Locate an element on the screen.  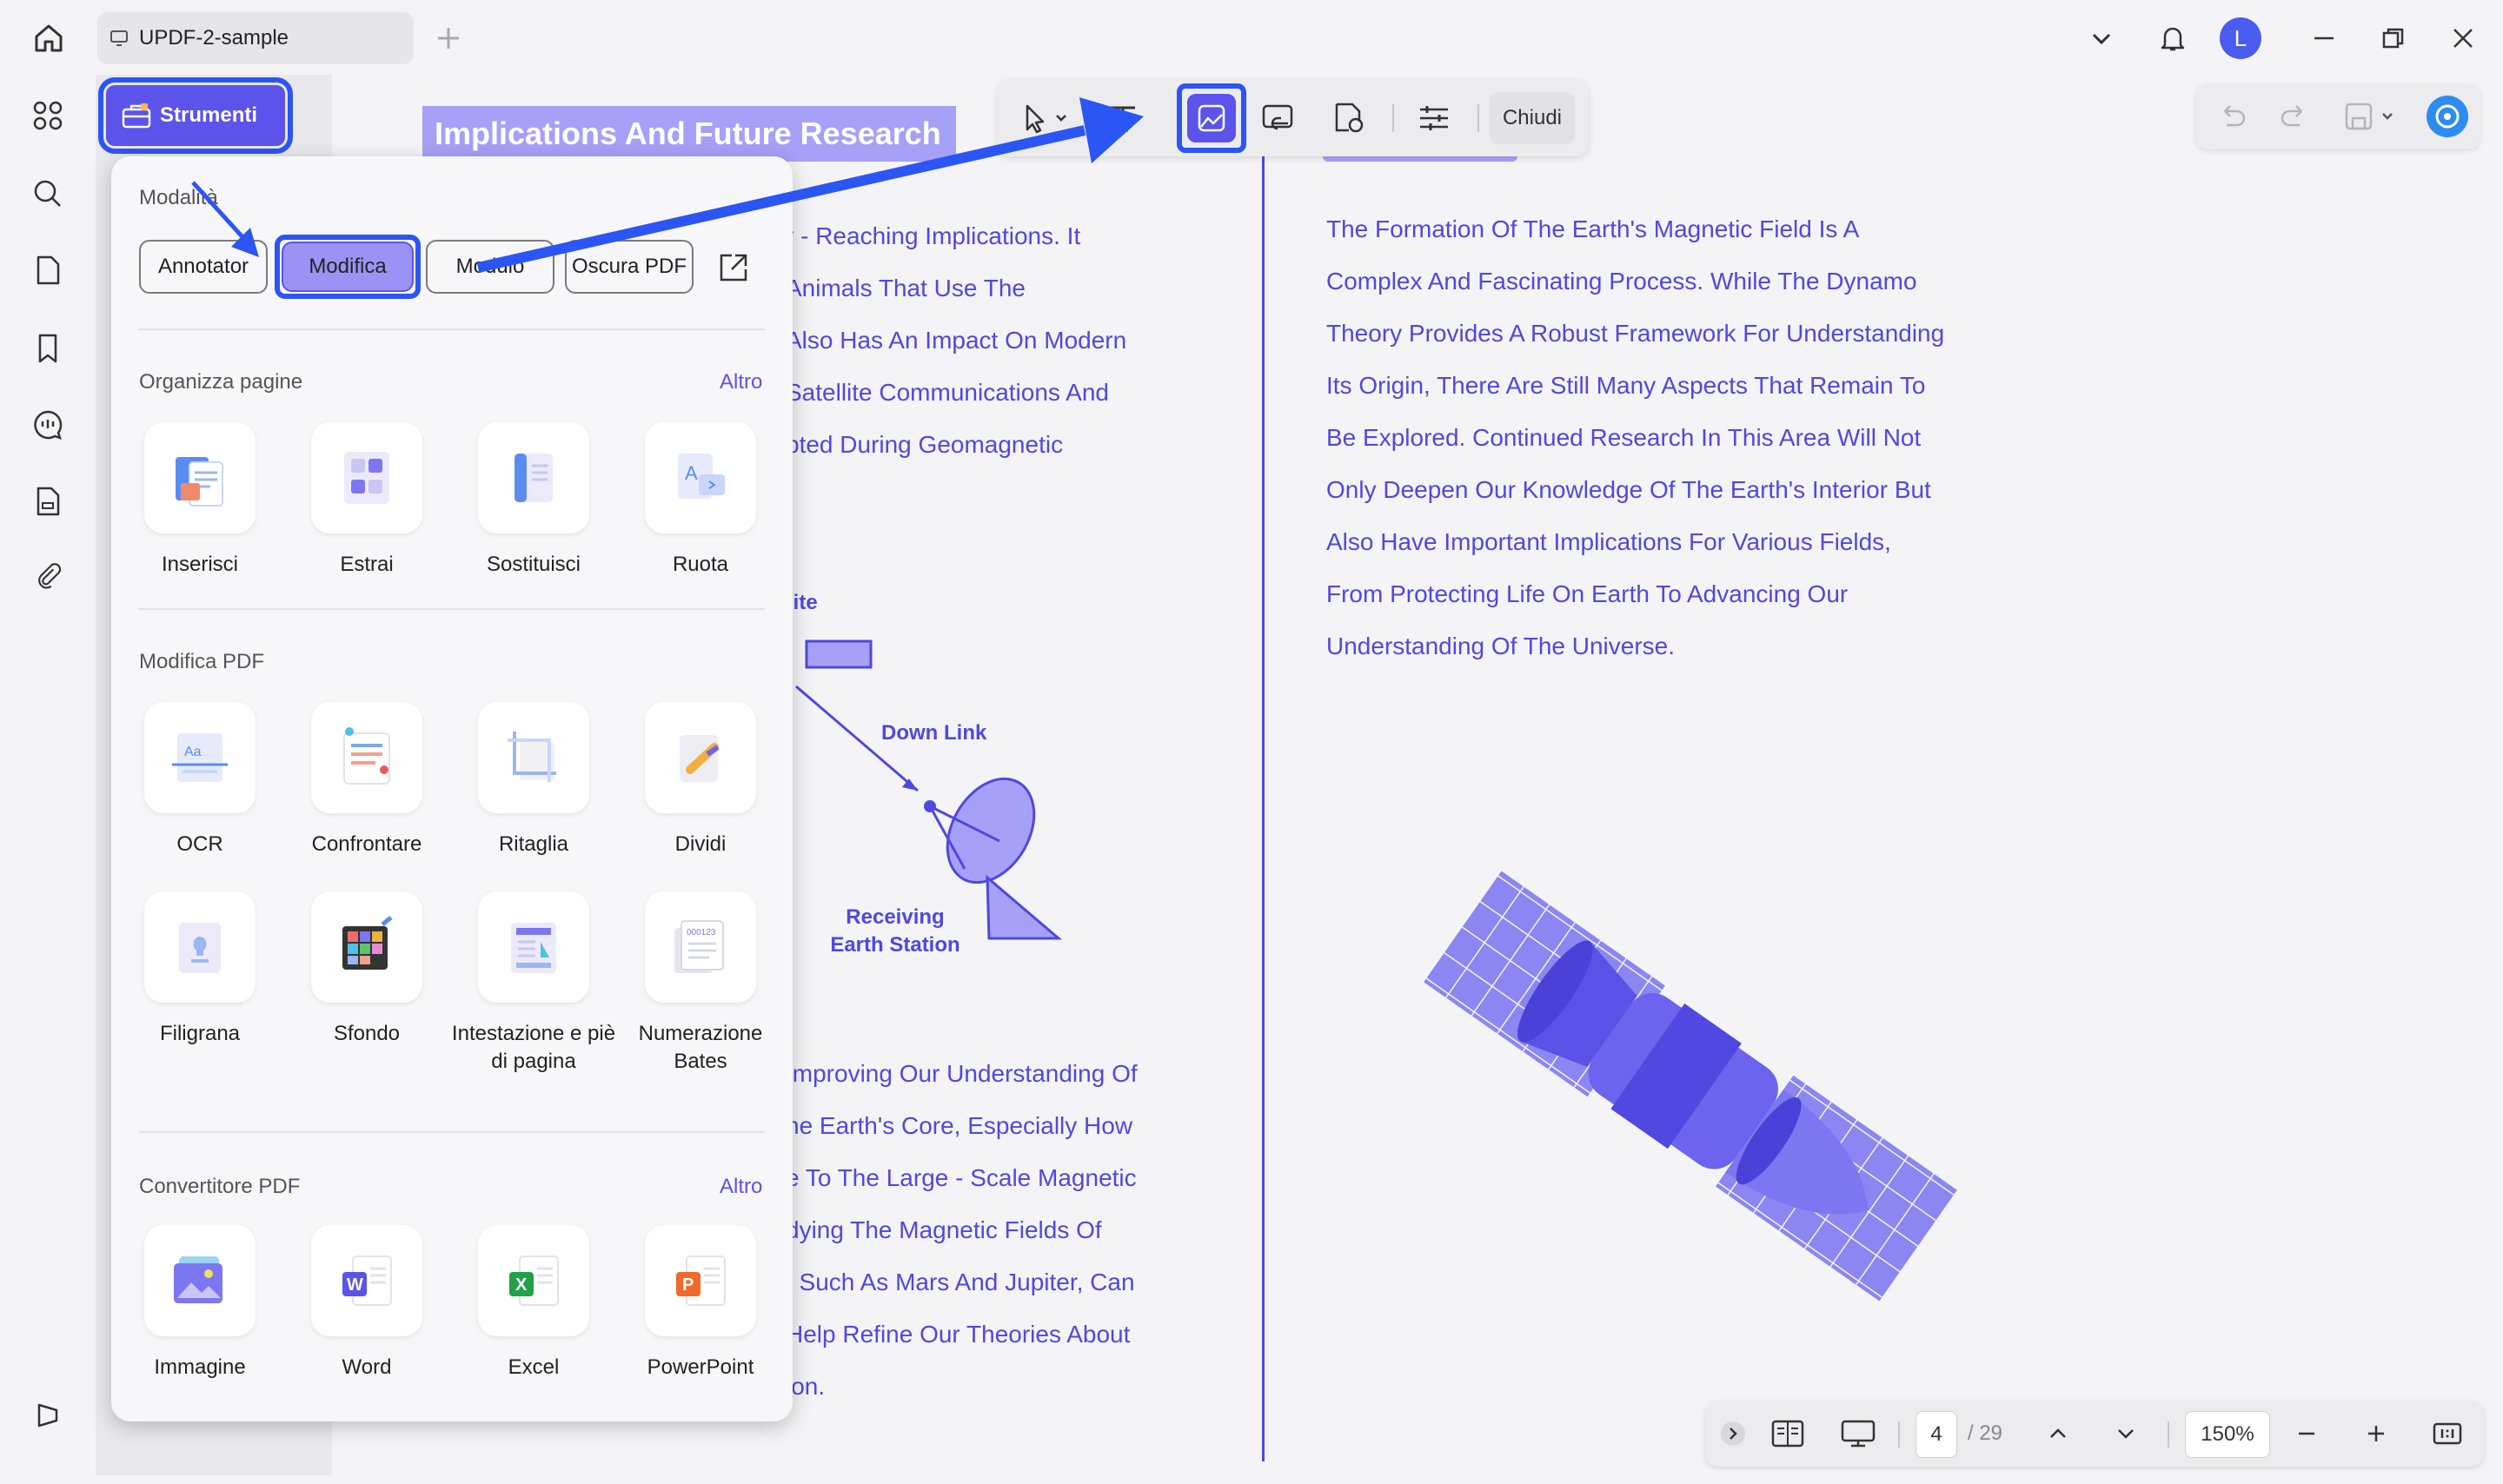
tool-crop: Ritaglia is located at coordinates (533, 780).